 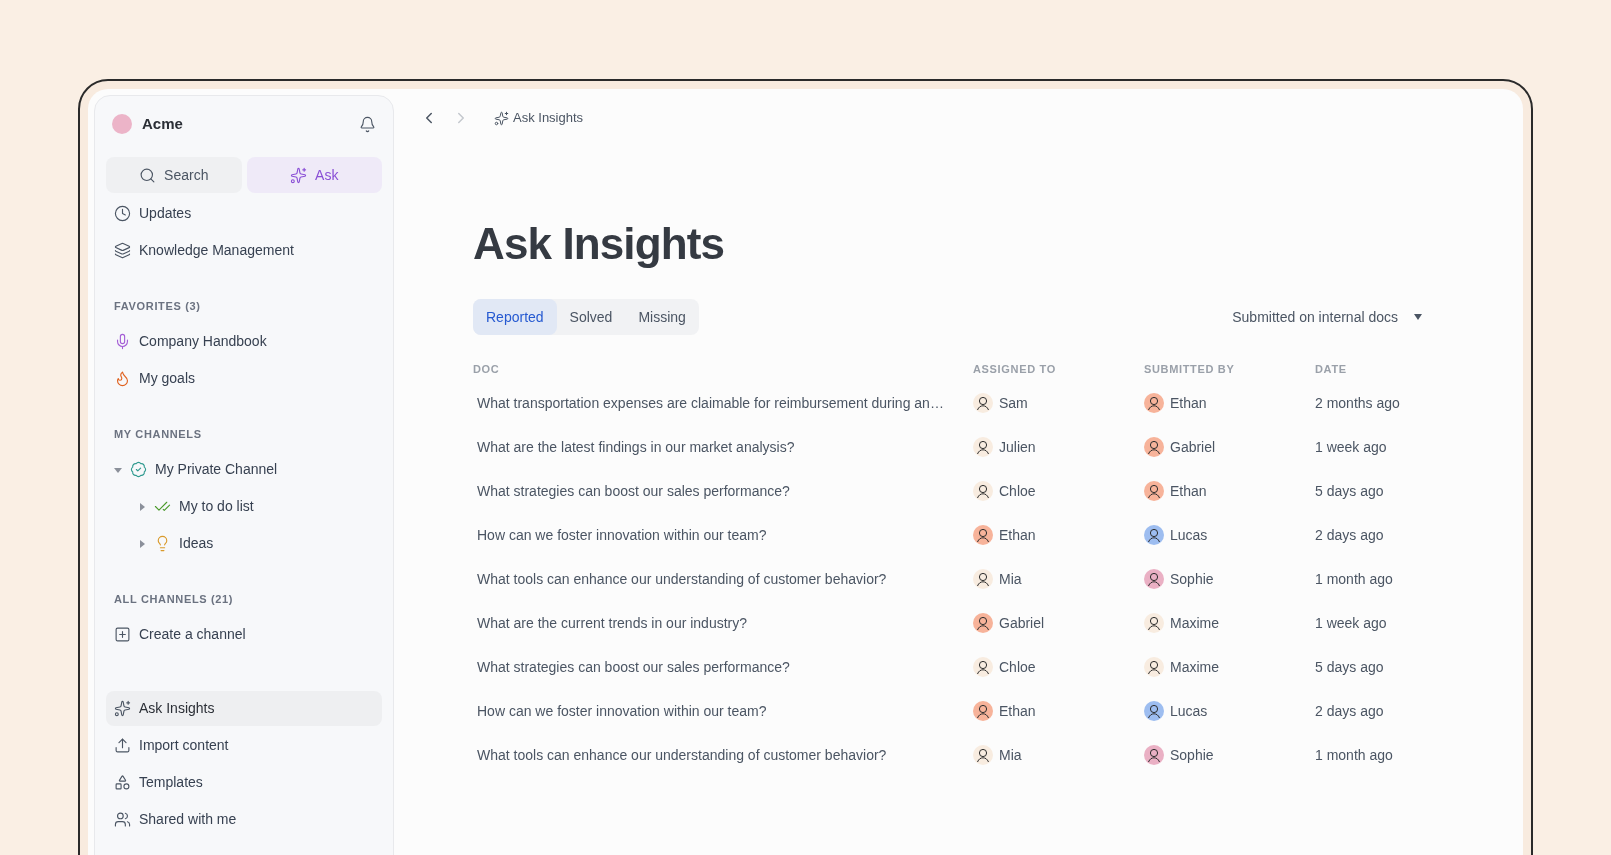 What do you see at coordinates (1418, 317) in the screenshot?
I see `dropdown-caret-icon` at bounding box center [1418, 317].